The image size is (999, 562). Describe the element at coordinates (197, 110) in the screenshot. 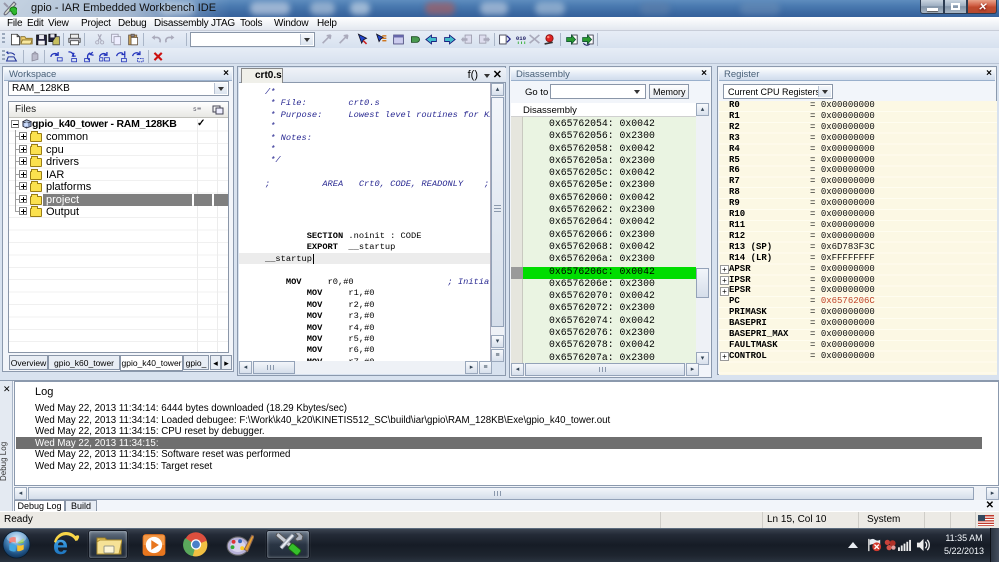

I see `svg-text: ⁵⁼` at that location.